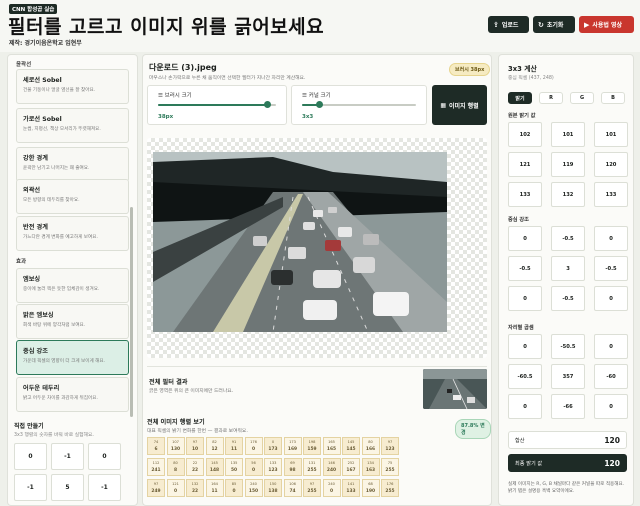 This screenshot has width=640, height=506. I want to click on filter-desc: 중이에 눌러 찍은 듯한 입체감이 생겨요., so click(61, 289).